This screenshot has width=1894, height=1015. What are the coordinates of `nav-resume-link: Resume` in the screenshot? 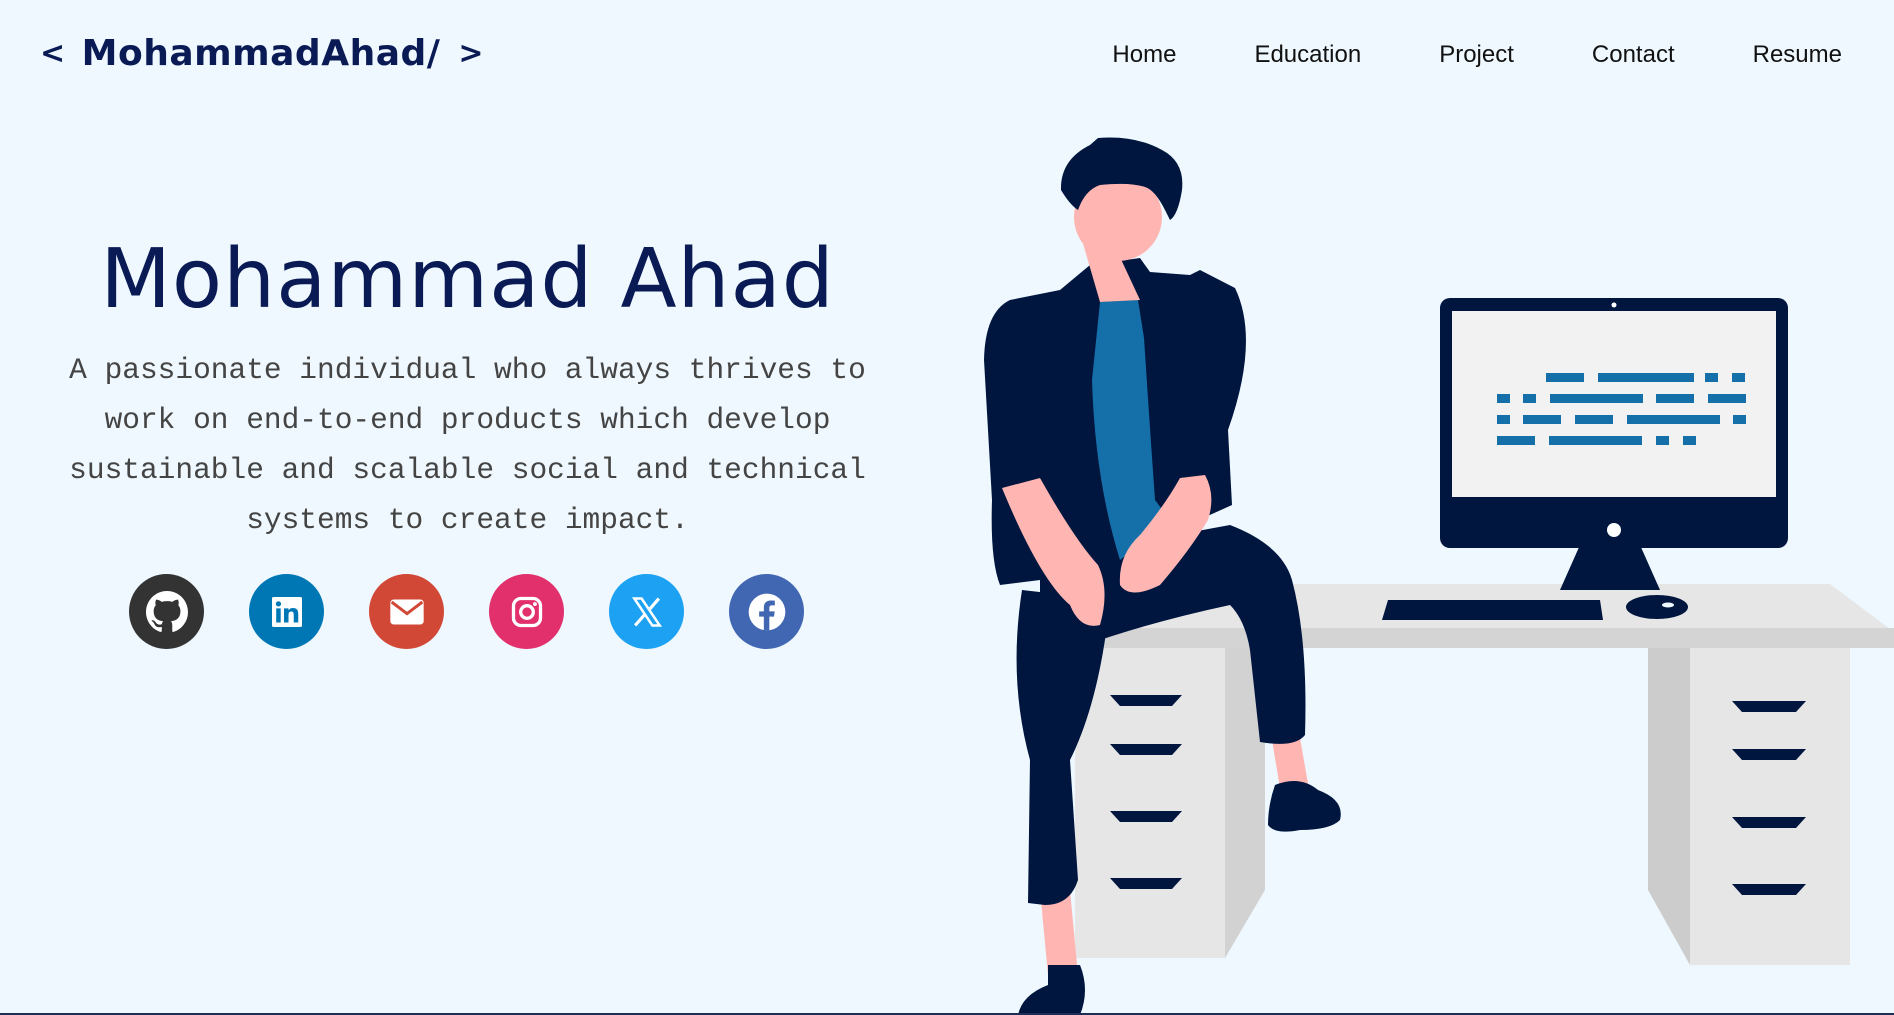 It's located at (1797, 55).